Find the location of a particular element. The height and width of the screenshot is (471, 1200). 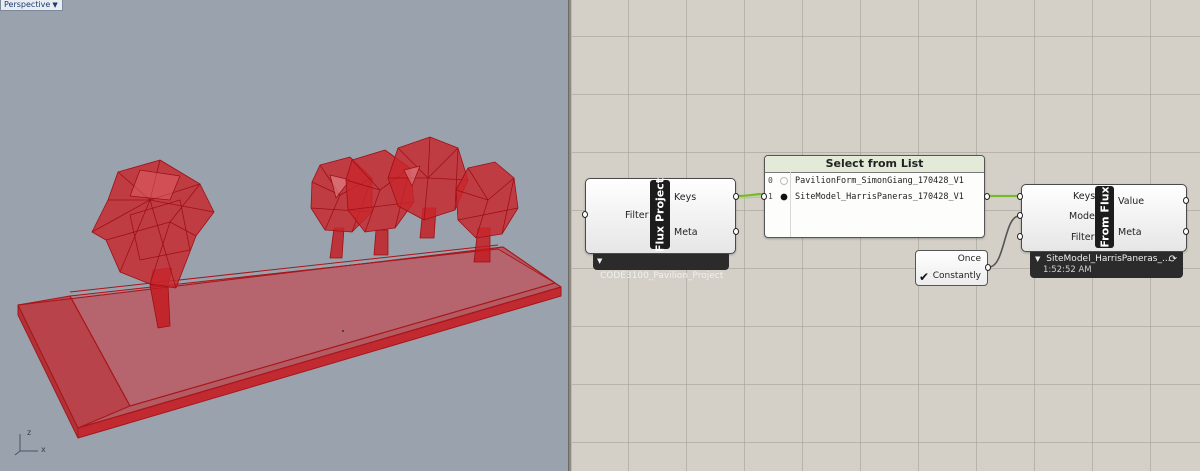

from-flux-output-meta: Meta is located at coordinates (1130, 232).